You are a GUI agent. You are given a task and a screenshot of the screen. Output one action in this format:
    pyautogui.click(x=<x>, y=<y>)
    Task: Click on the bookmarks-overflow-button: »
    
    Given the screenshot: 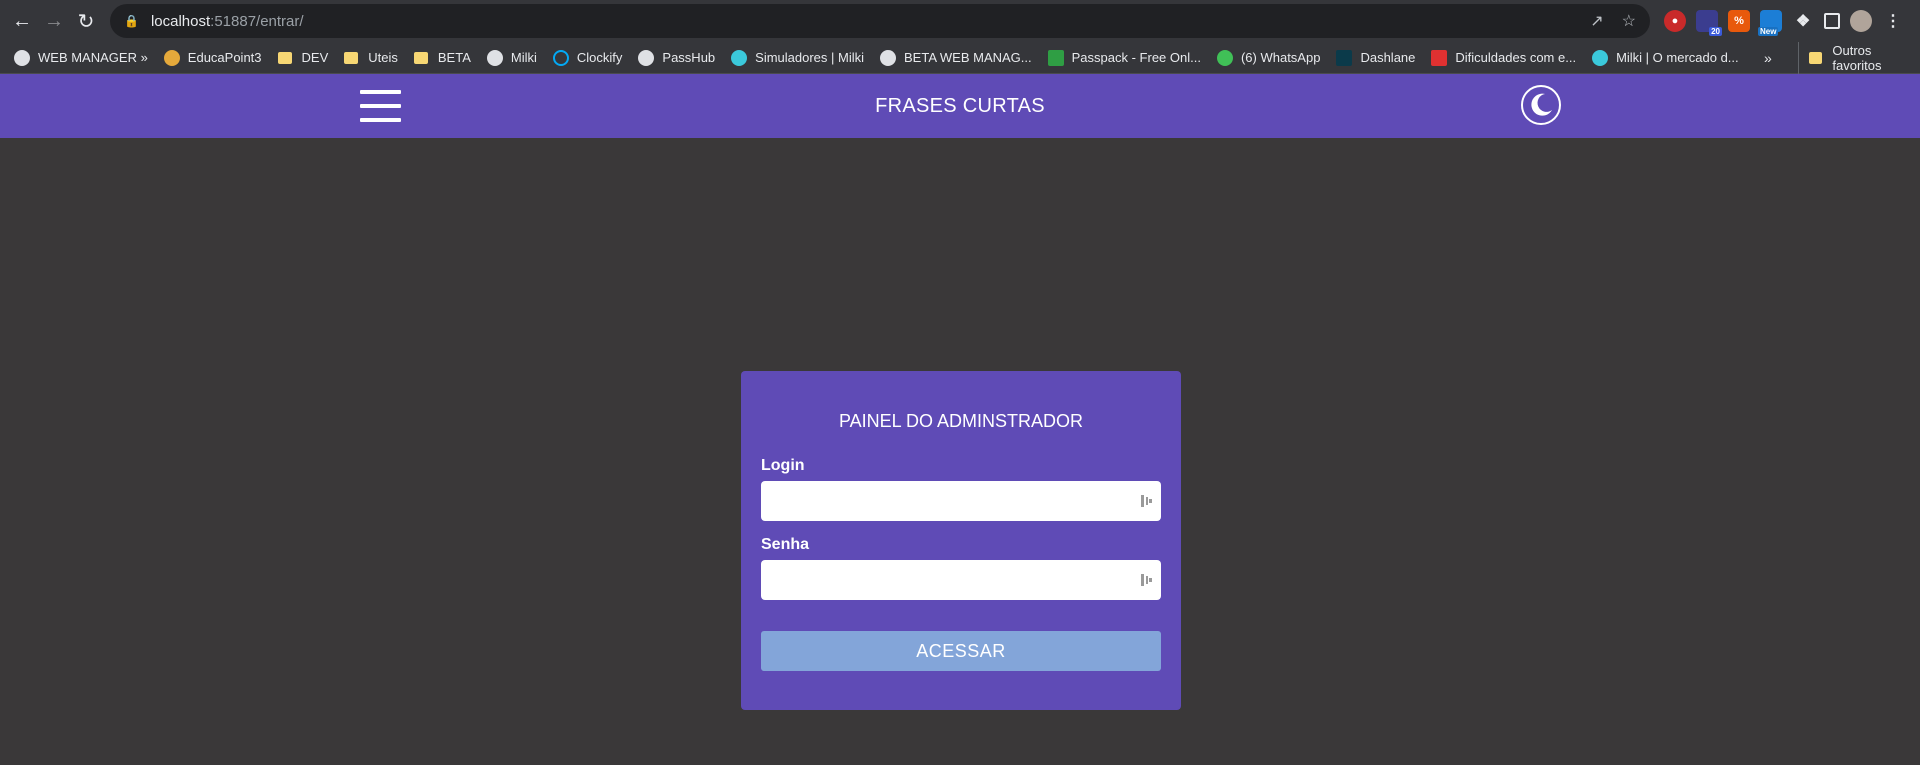 What is the action you would take?
    pyautogui.click(x=1768, y=58)
    